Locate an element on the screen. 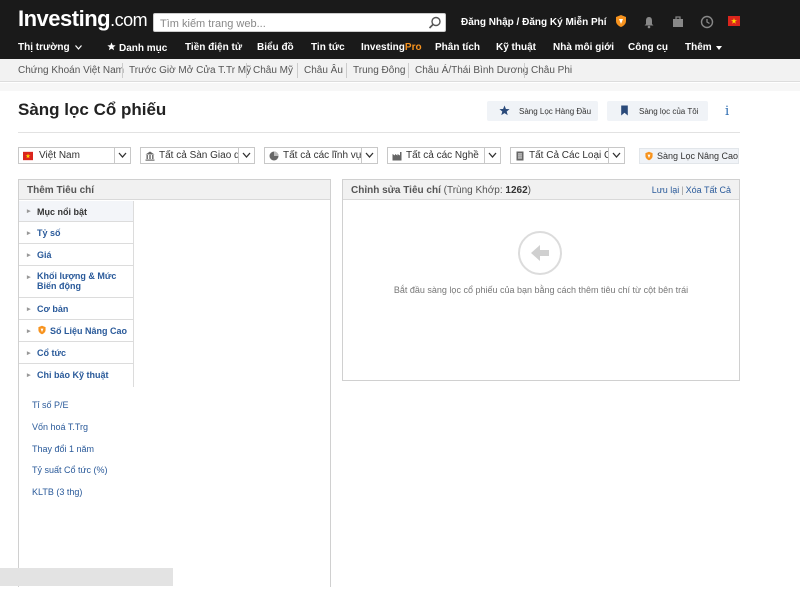 The image size is (800, 600). my-screener-button: Sàng lọc của Tôi is located at coordinates (657, 111).